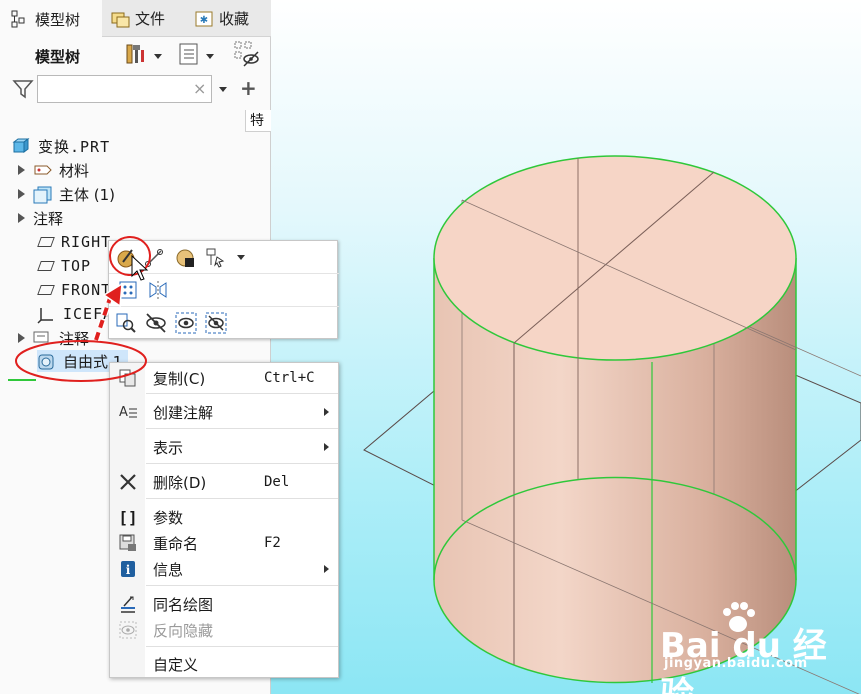 Image resolution: width=861 pixels, height=694 pixels. I want to click on filter-icon, so click(23, 91).